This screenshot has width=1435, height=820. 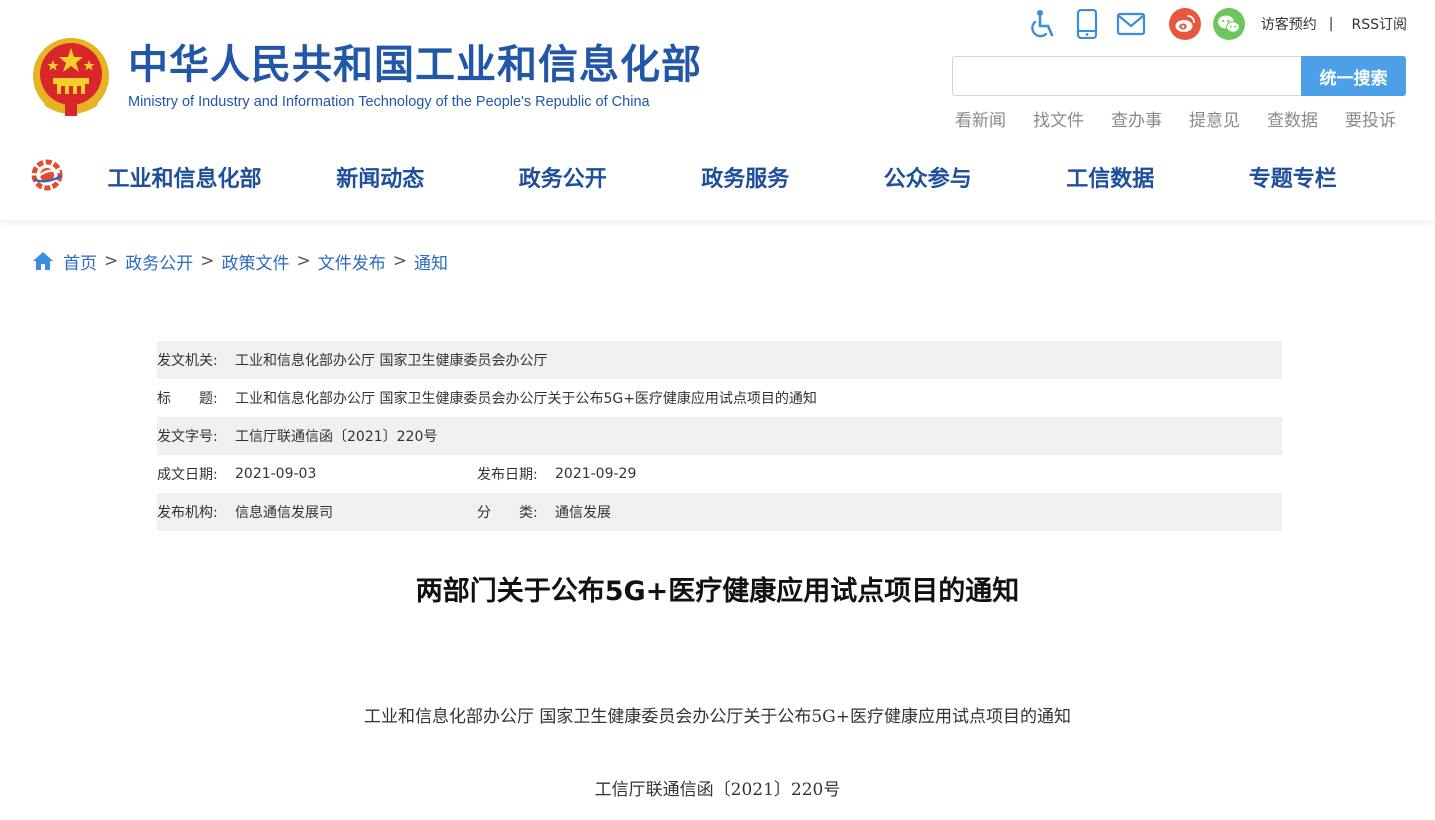 I want to click on wechat-icon, so click(x=1228, y=24).